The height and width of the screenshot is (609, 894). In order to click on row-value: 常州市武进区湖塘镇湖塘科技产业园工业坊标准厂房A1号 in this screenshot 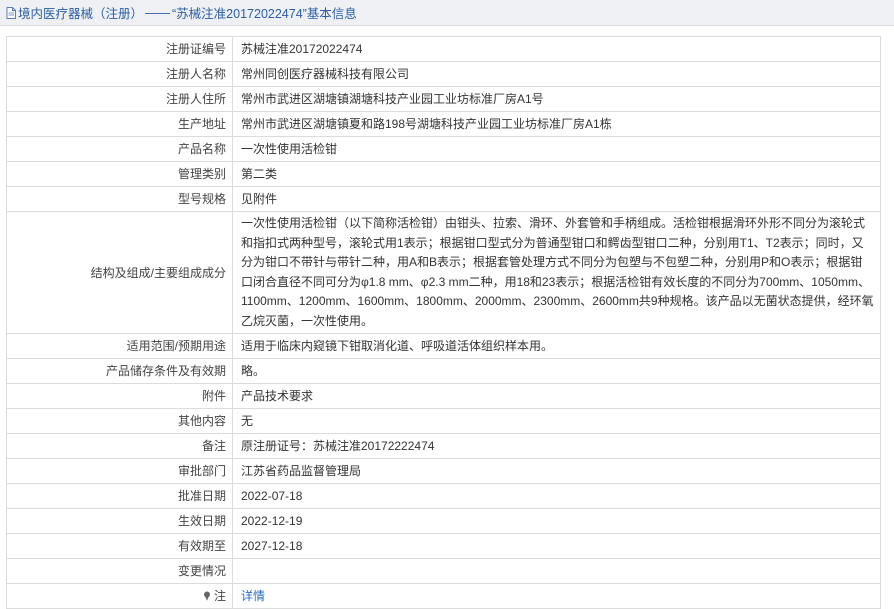, I will do `click(556, 99)`.